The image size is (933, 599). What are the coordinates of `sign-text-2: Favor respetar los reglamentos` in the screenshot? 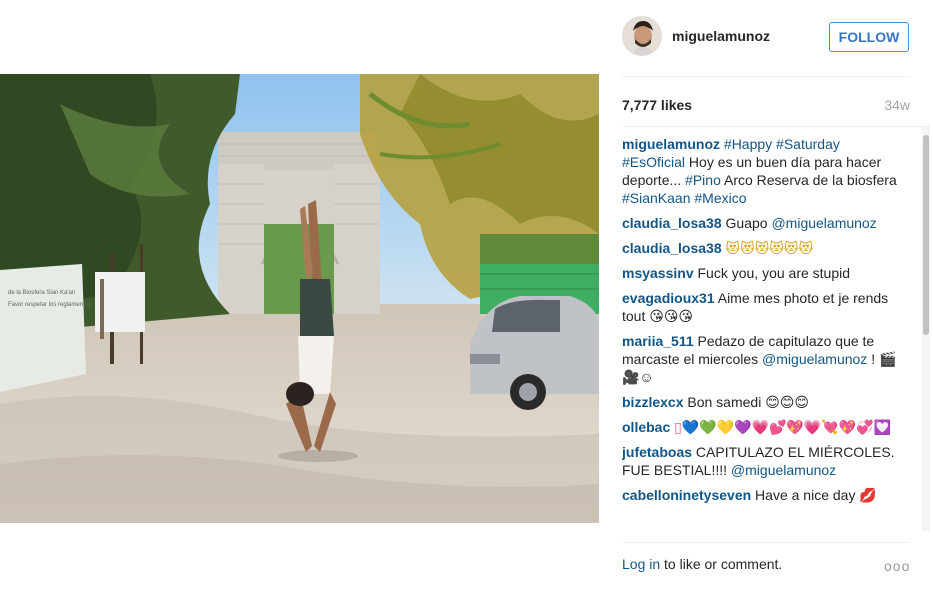 It's located at (49, 305).